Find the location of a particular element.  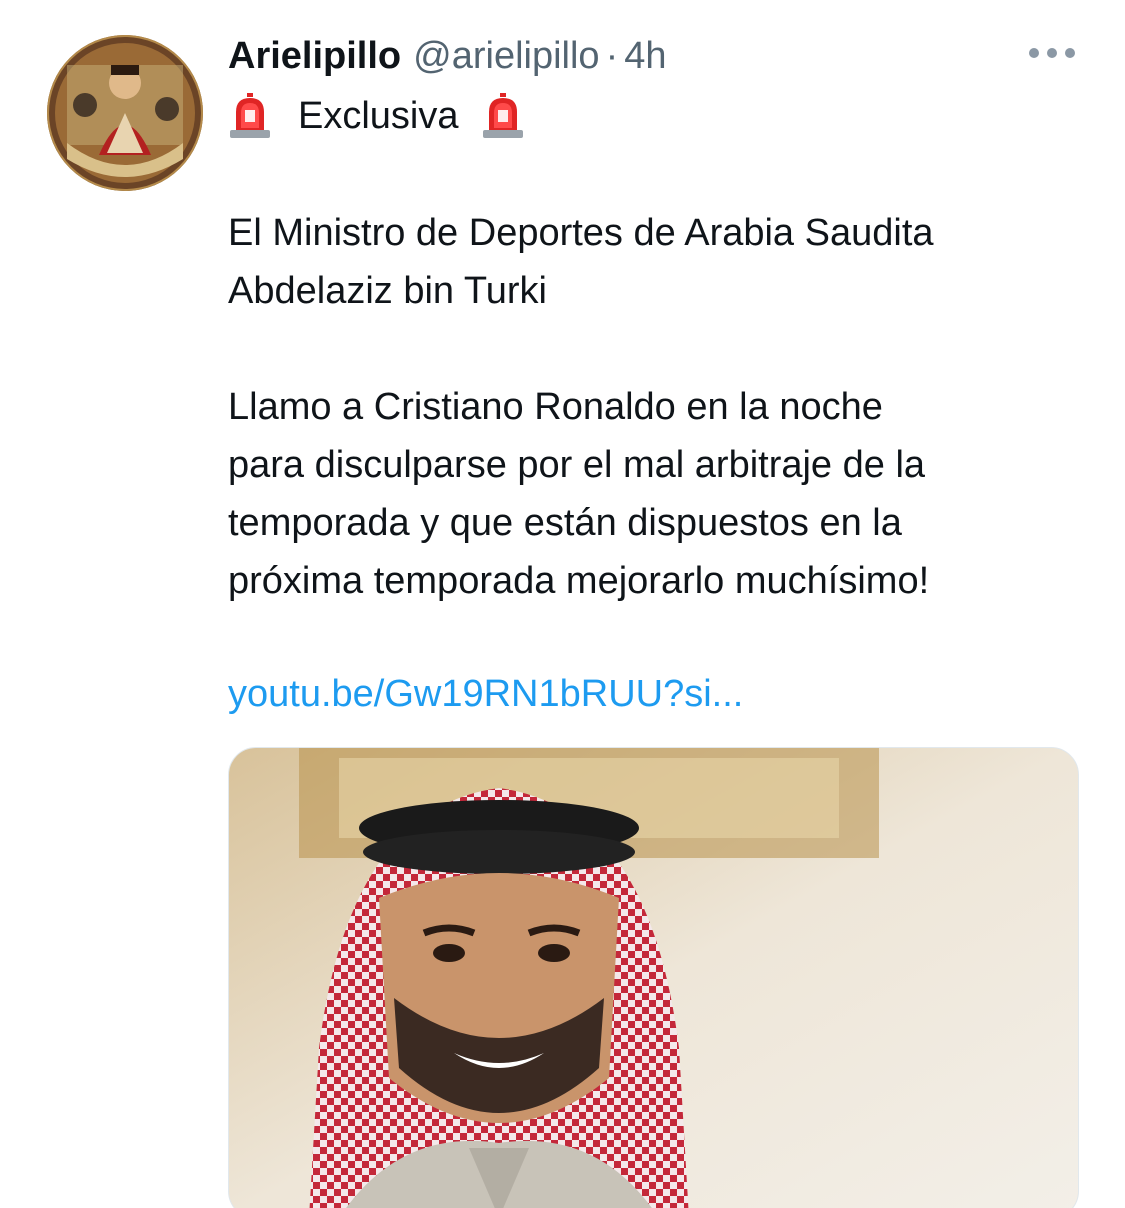

handle: @arielipillo is located at coordinates (506, 56).